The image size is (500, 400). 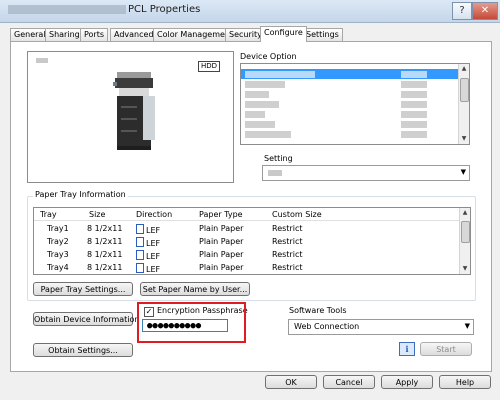 What do you see at coordinates (154, 214) in the screenshot?
I see `column-header-direction: Direction` at bounding box center [154, 214].